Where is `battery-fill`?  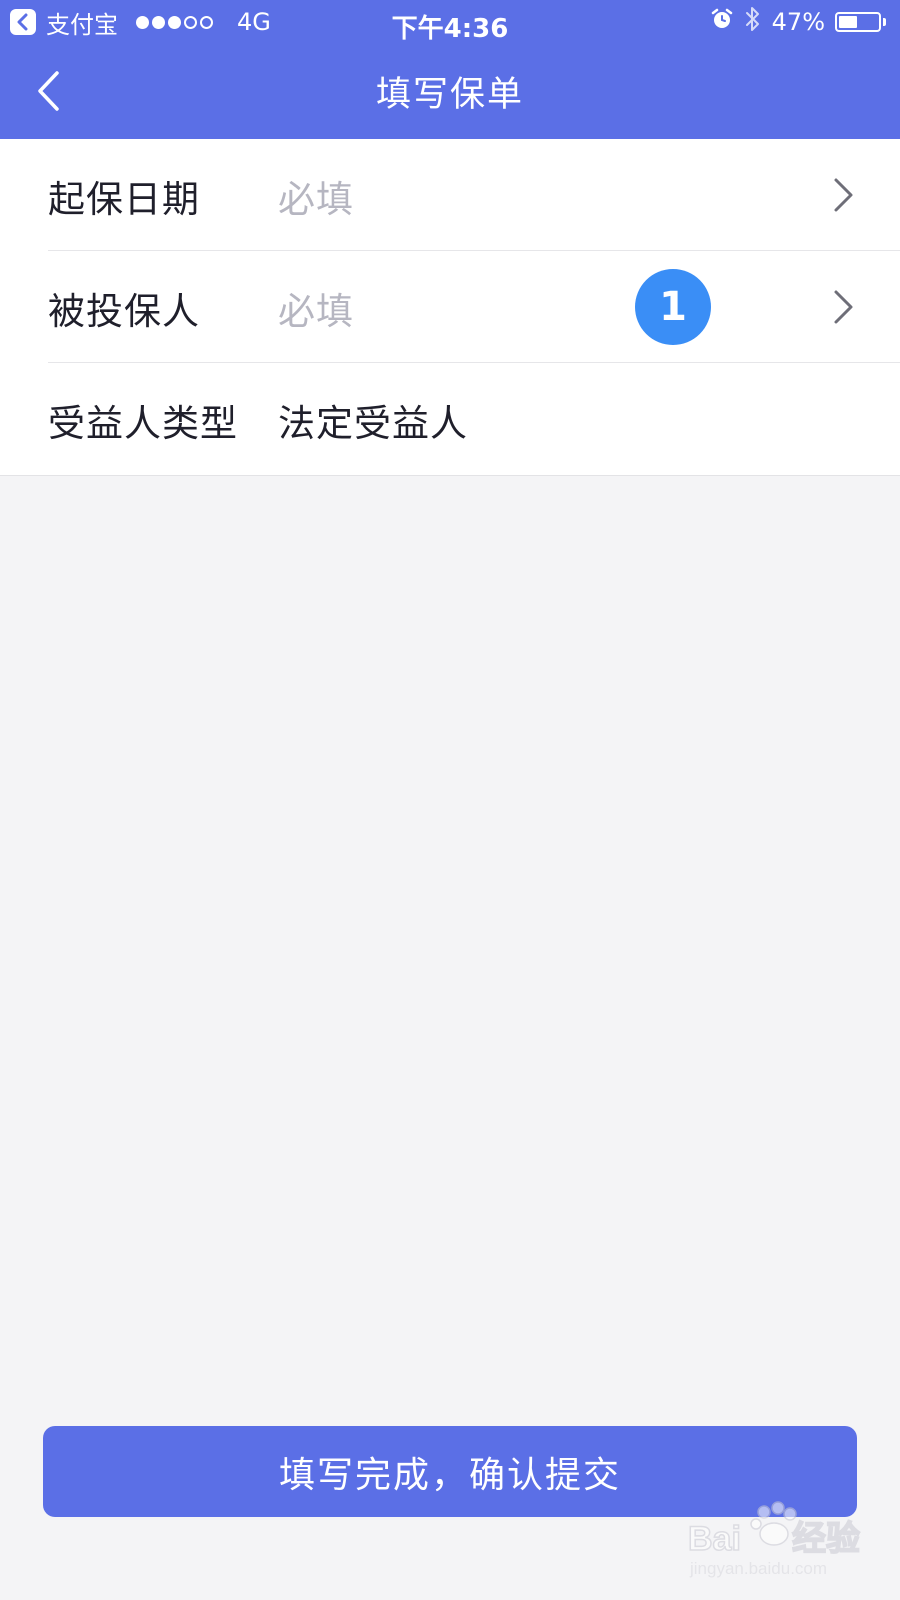
battery-fill is located at coordinates (848, 22).